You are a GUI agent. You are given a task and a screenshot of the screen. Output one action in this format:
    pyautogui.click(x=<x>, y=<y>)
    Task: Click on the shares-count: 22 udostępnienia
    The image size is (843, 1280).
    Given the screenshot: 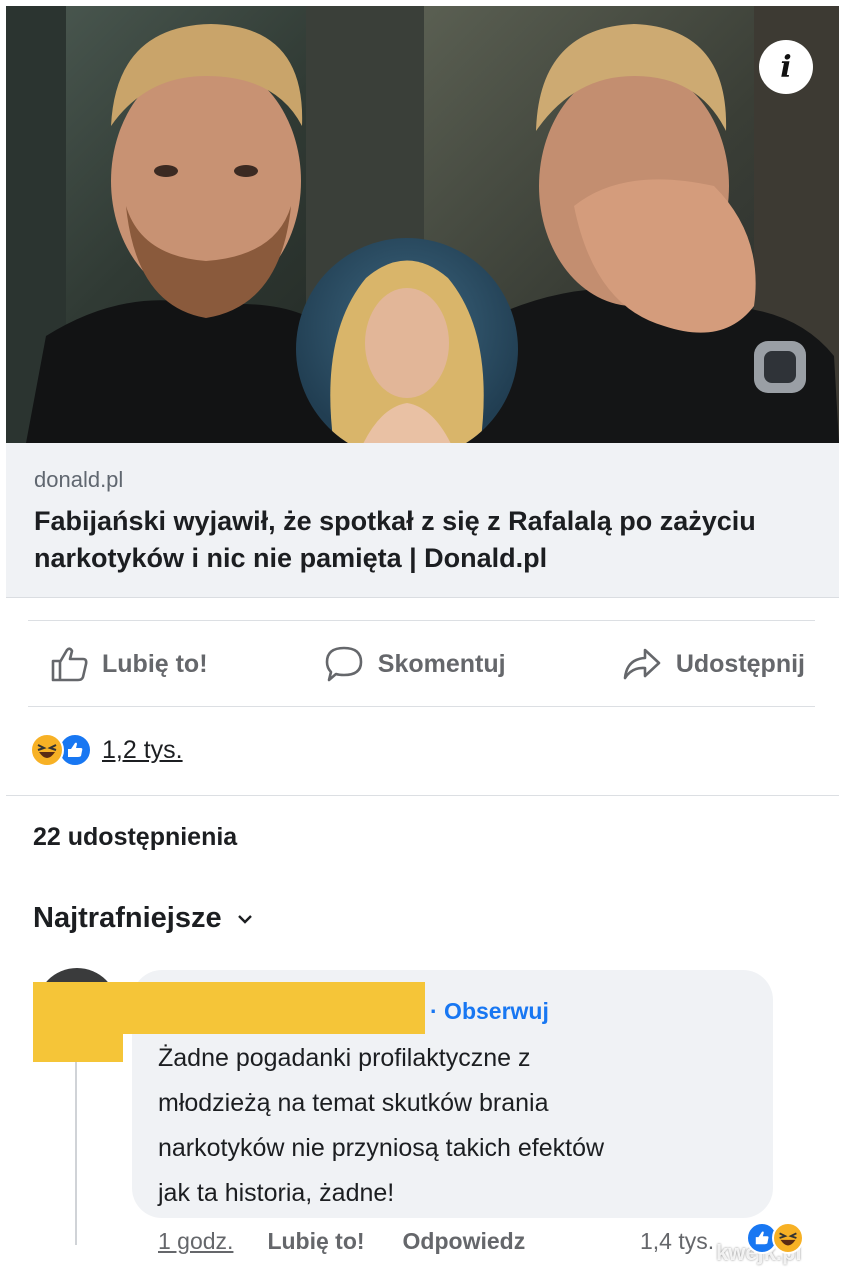 What is the action you would take?
    pyautogui.click(x=135, y=837)
    